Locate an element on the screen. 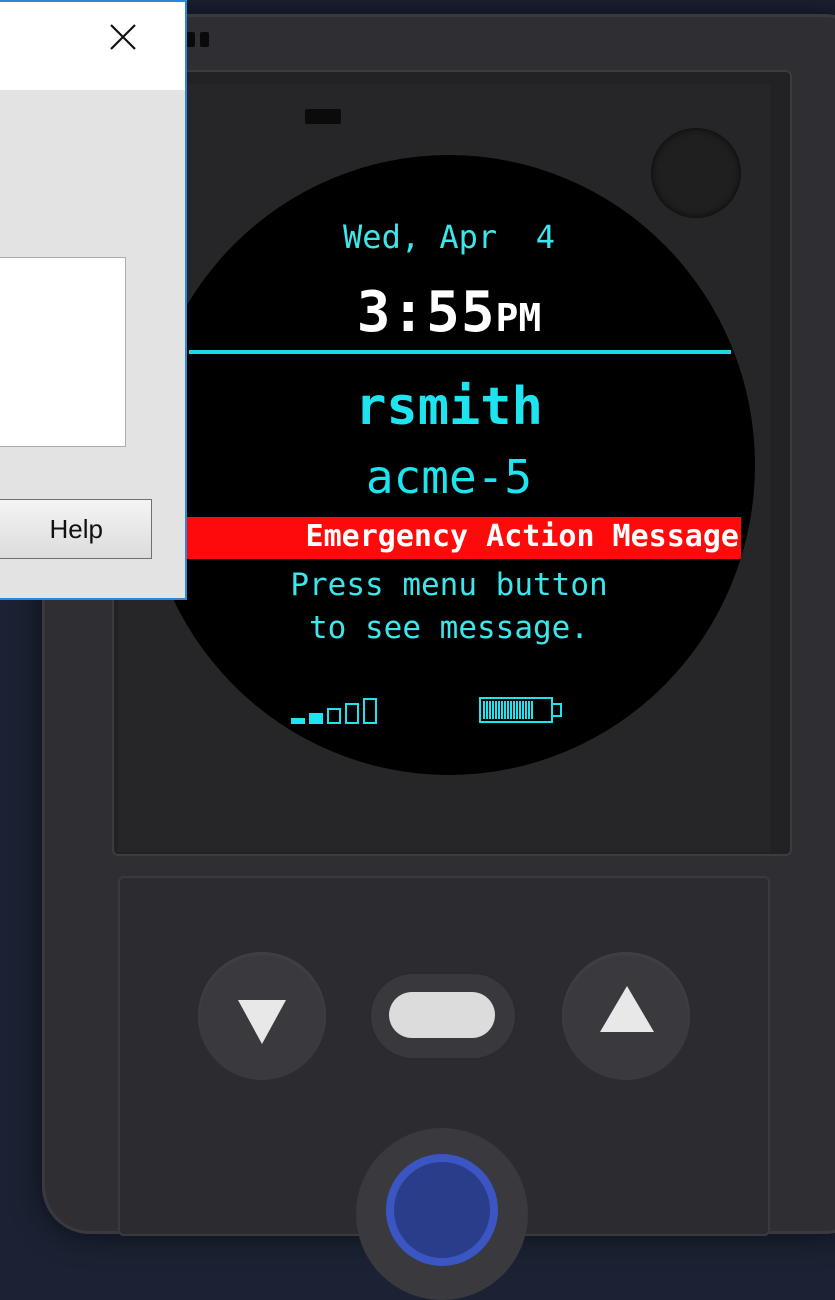 The image size is (835, 1300). sensor-slot is located at coordinates (323, 116).